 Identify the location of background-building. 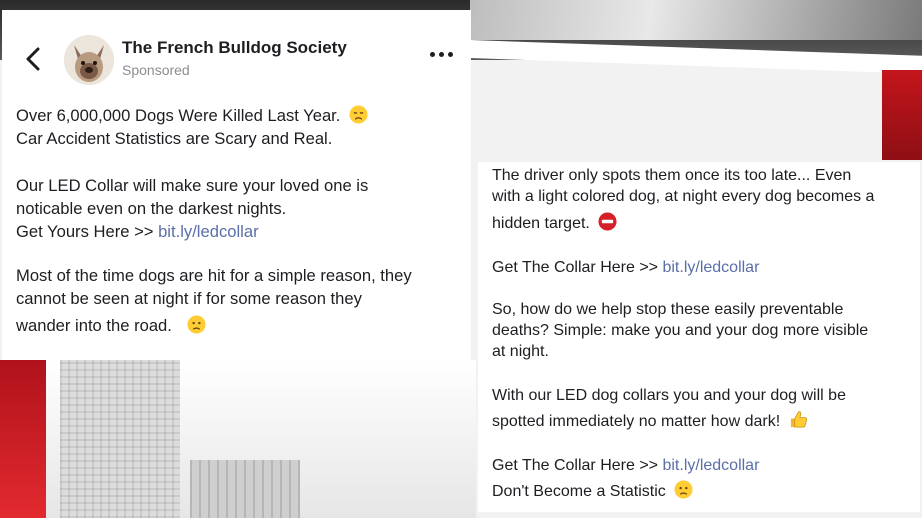
(245, 489).